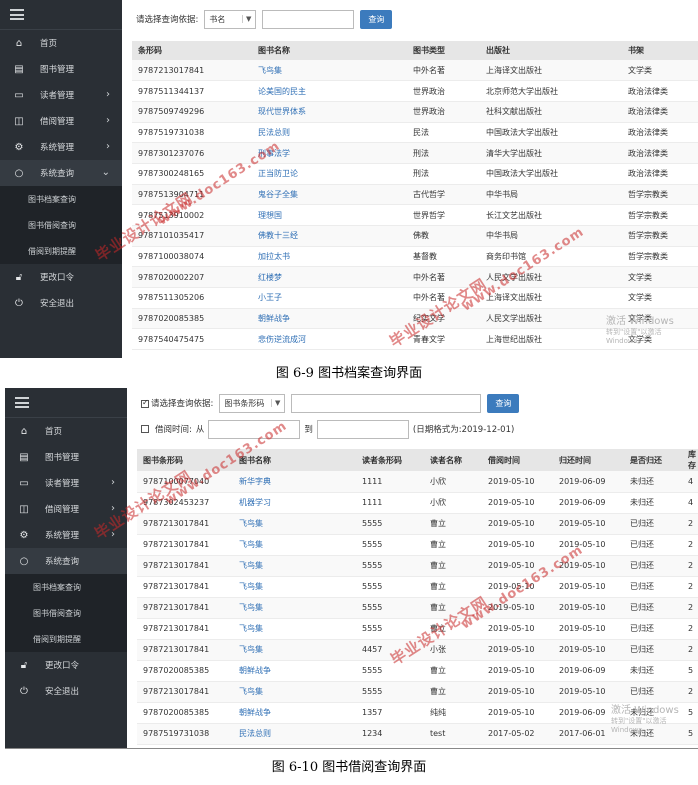 The image size is (698, 785). I want to click on book-title-link: 理想国, so click(329, 215).